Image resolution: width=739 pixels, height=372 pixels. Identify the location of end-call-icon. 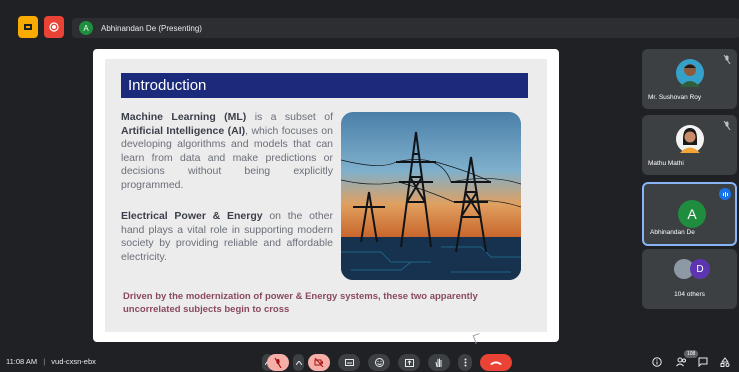
(496, 363).